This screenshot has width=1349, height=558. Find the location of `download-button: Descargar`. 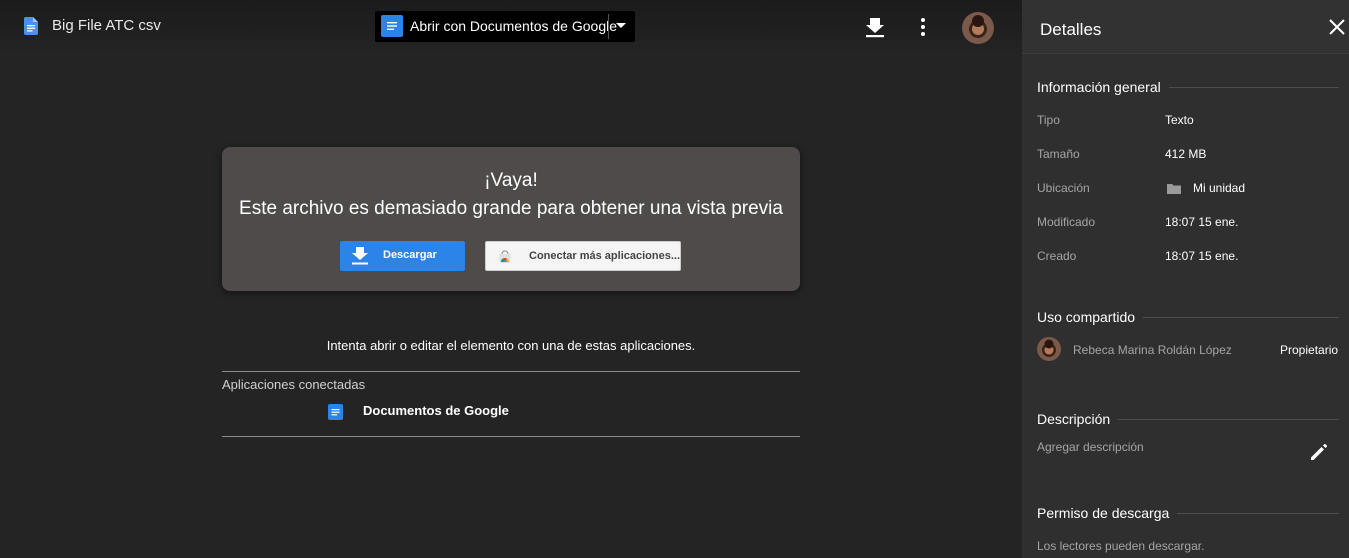

download-button: Descargar is located at coordinates (402, 256).